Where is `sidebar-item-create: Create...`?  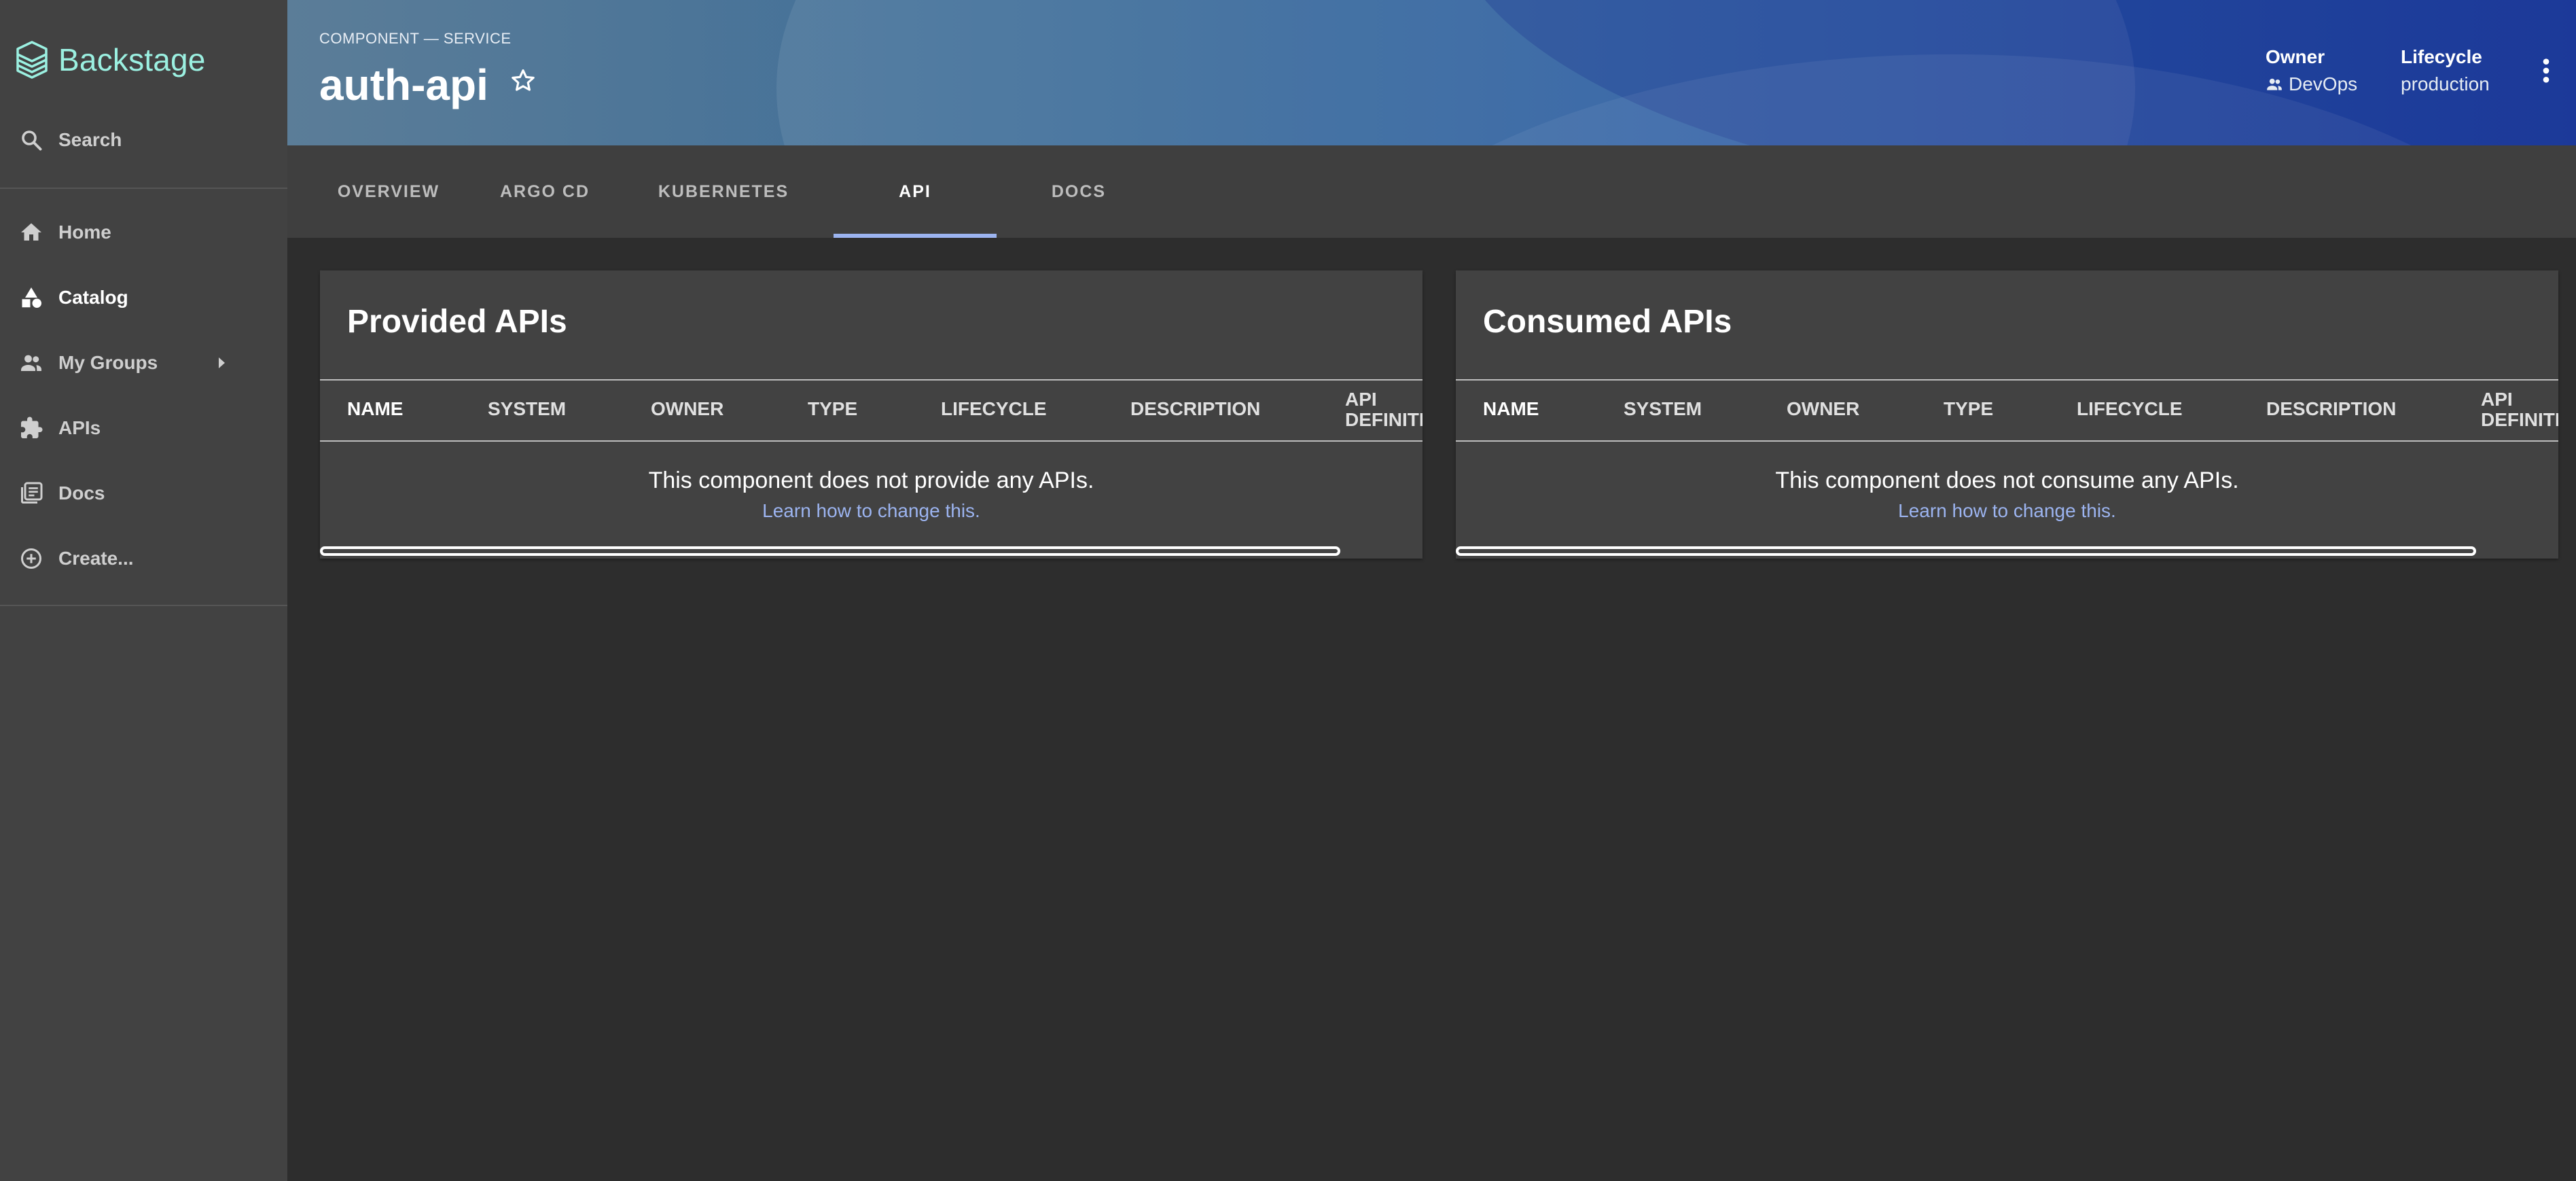 sidebar-item-create: Create... is located at coordinates (143, 558).